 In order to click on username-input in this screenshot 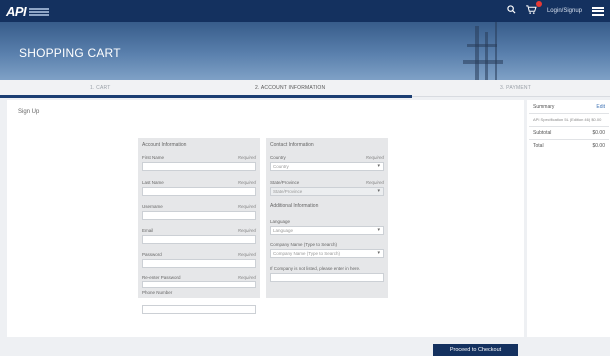, I will do `click(199, 215)`.